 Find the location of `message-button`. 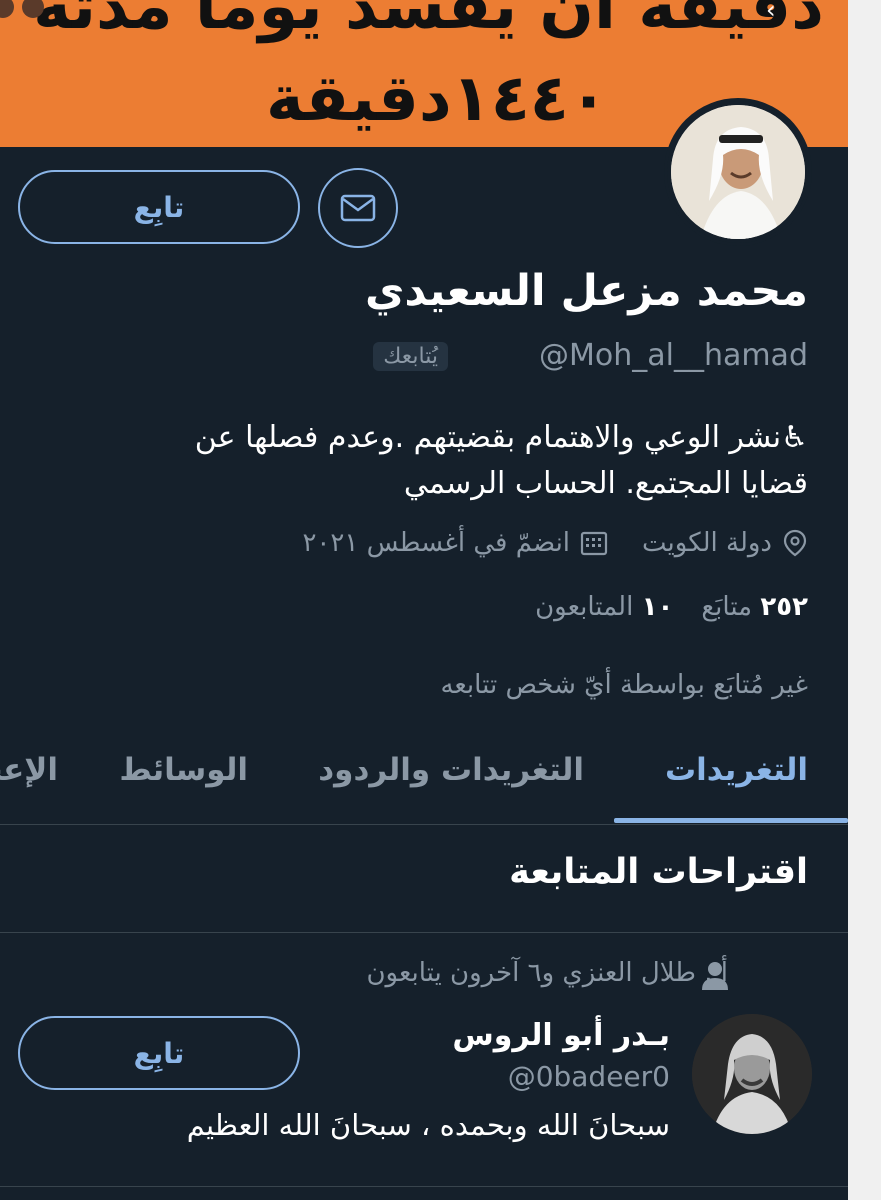

message-button is located at coordinates (358, 208).